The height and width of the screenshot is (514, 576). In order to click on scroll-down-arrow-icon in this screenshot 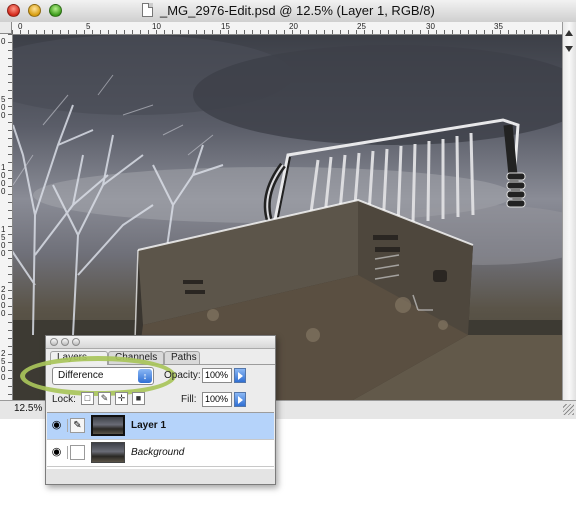, I will do `click(569, 49)`.